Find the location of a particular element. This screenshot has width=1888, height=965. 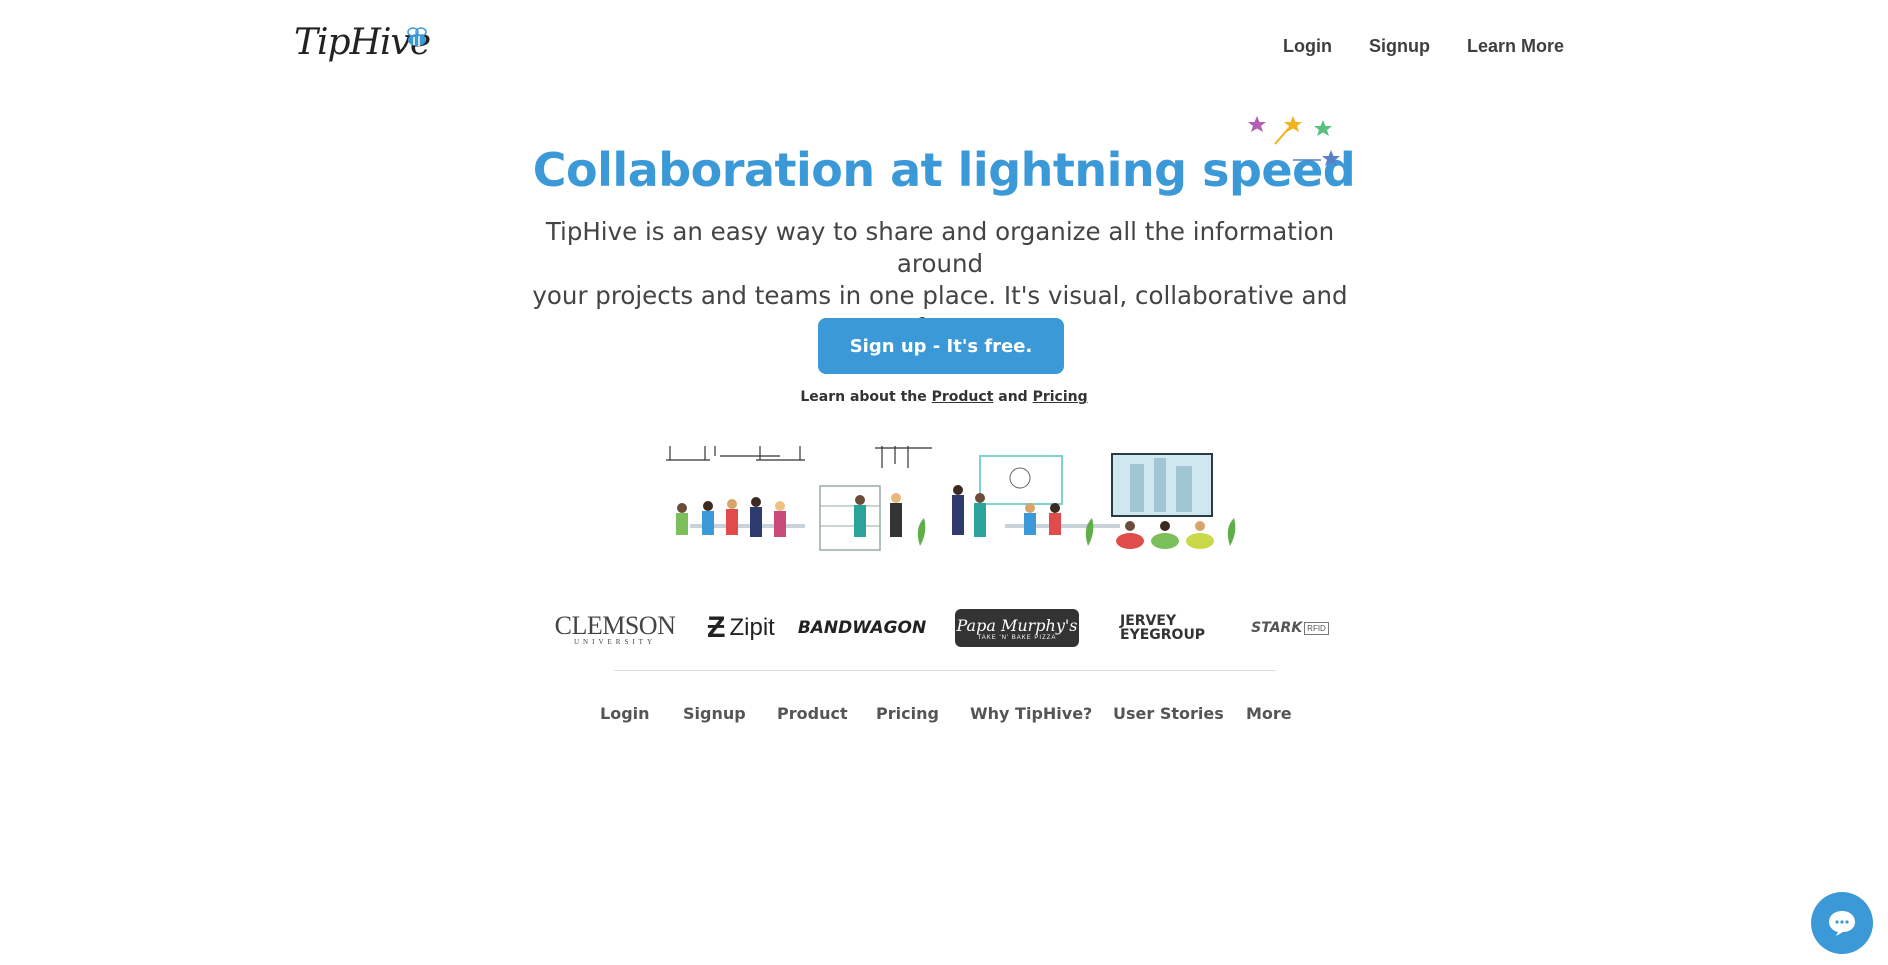

papa-sub: TAKE 'N' BAKE PIZZA is located at coordinates (1017, 637).